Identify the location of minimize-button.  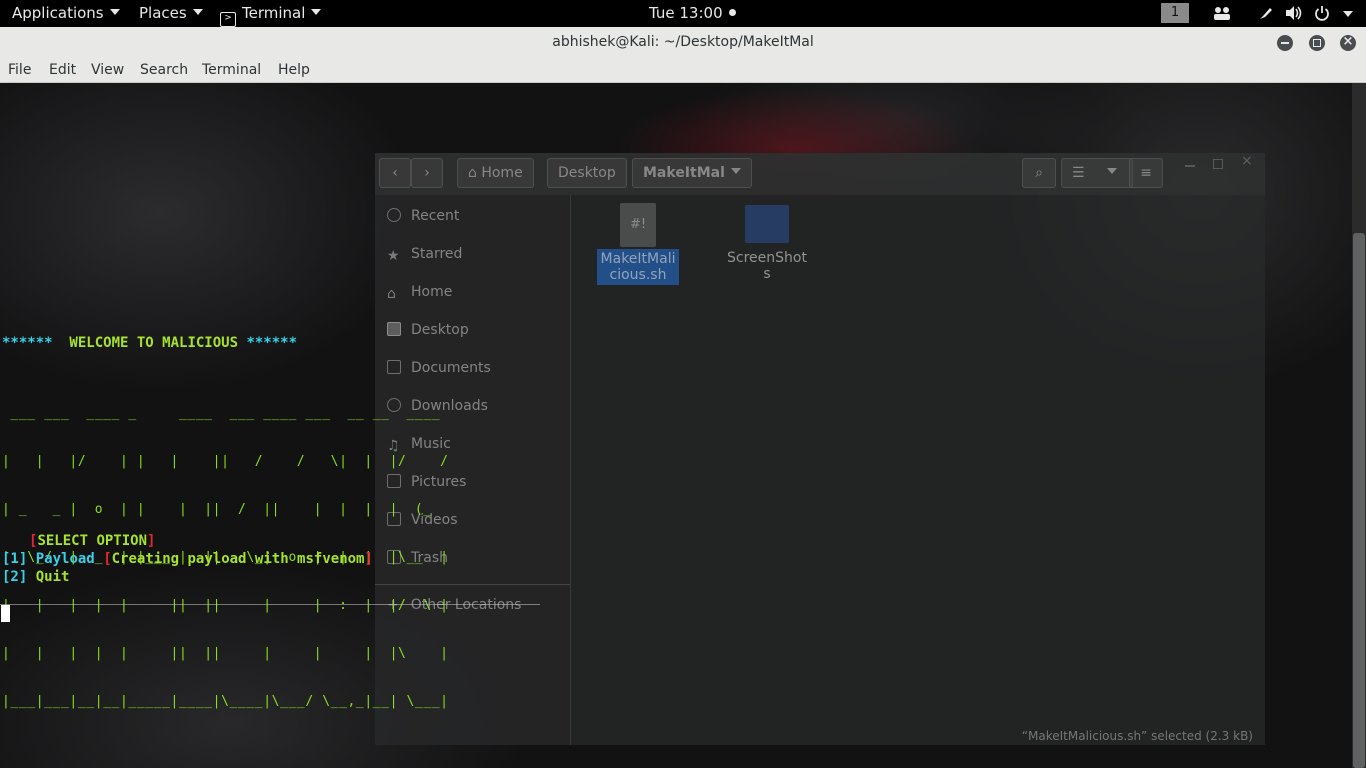
(1285, 43).